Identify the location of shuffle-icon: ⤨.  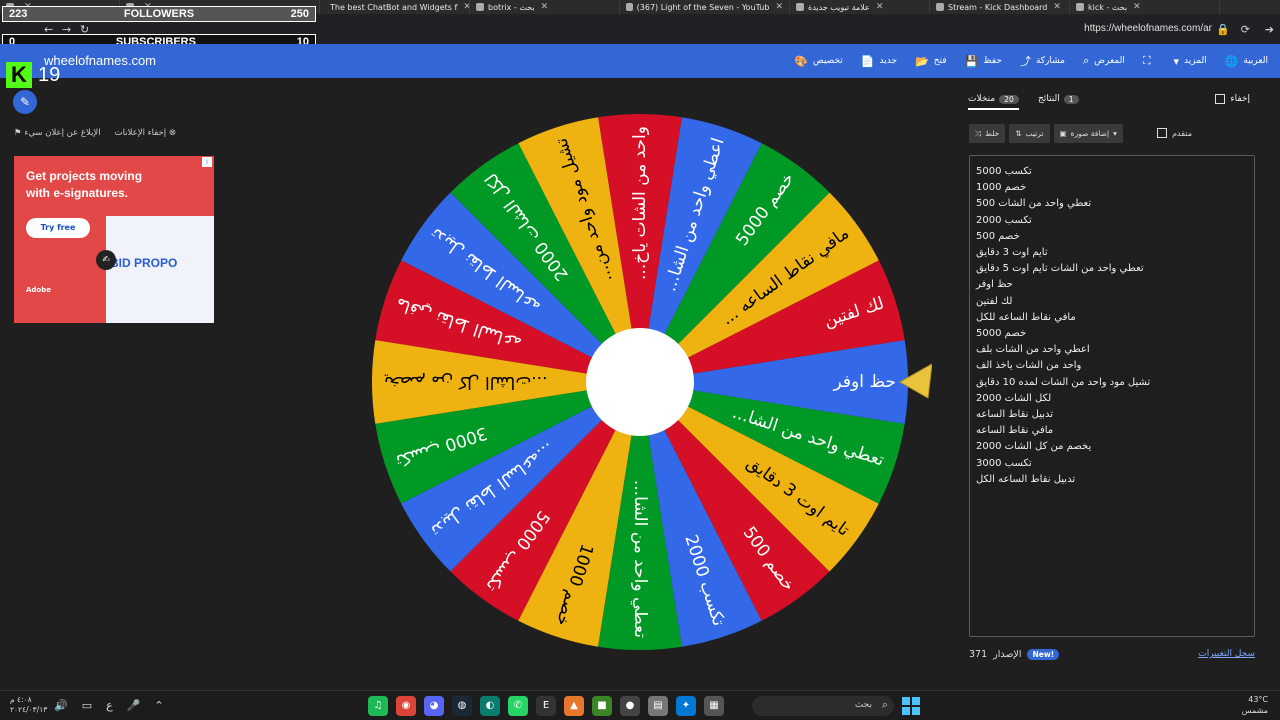
(978, 133).